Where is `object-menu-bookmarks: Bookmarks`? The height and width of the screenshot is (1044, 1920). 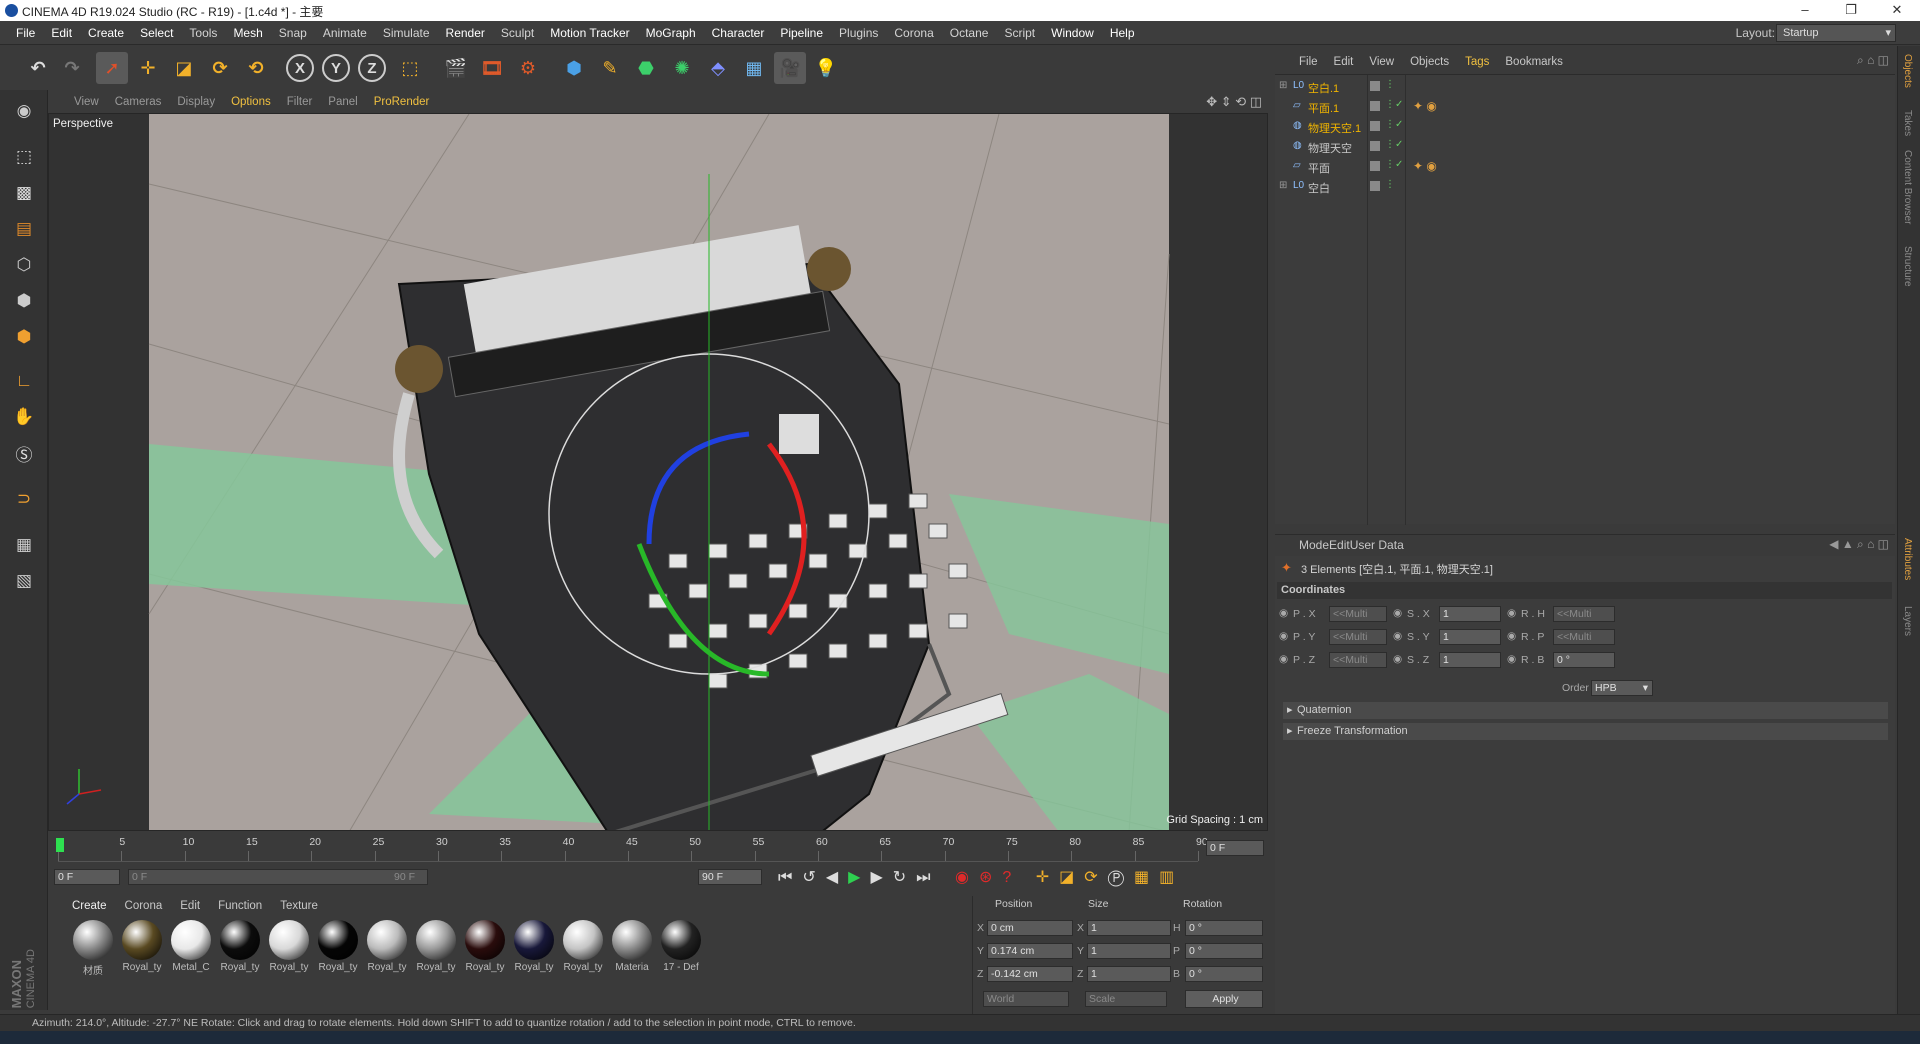 object-menu-bookmarks: Bookmarks is located at coordinates (1534, 62).